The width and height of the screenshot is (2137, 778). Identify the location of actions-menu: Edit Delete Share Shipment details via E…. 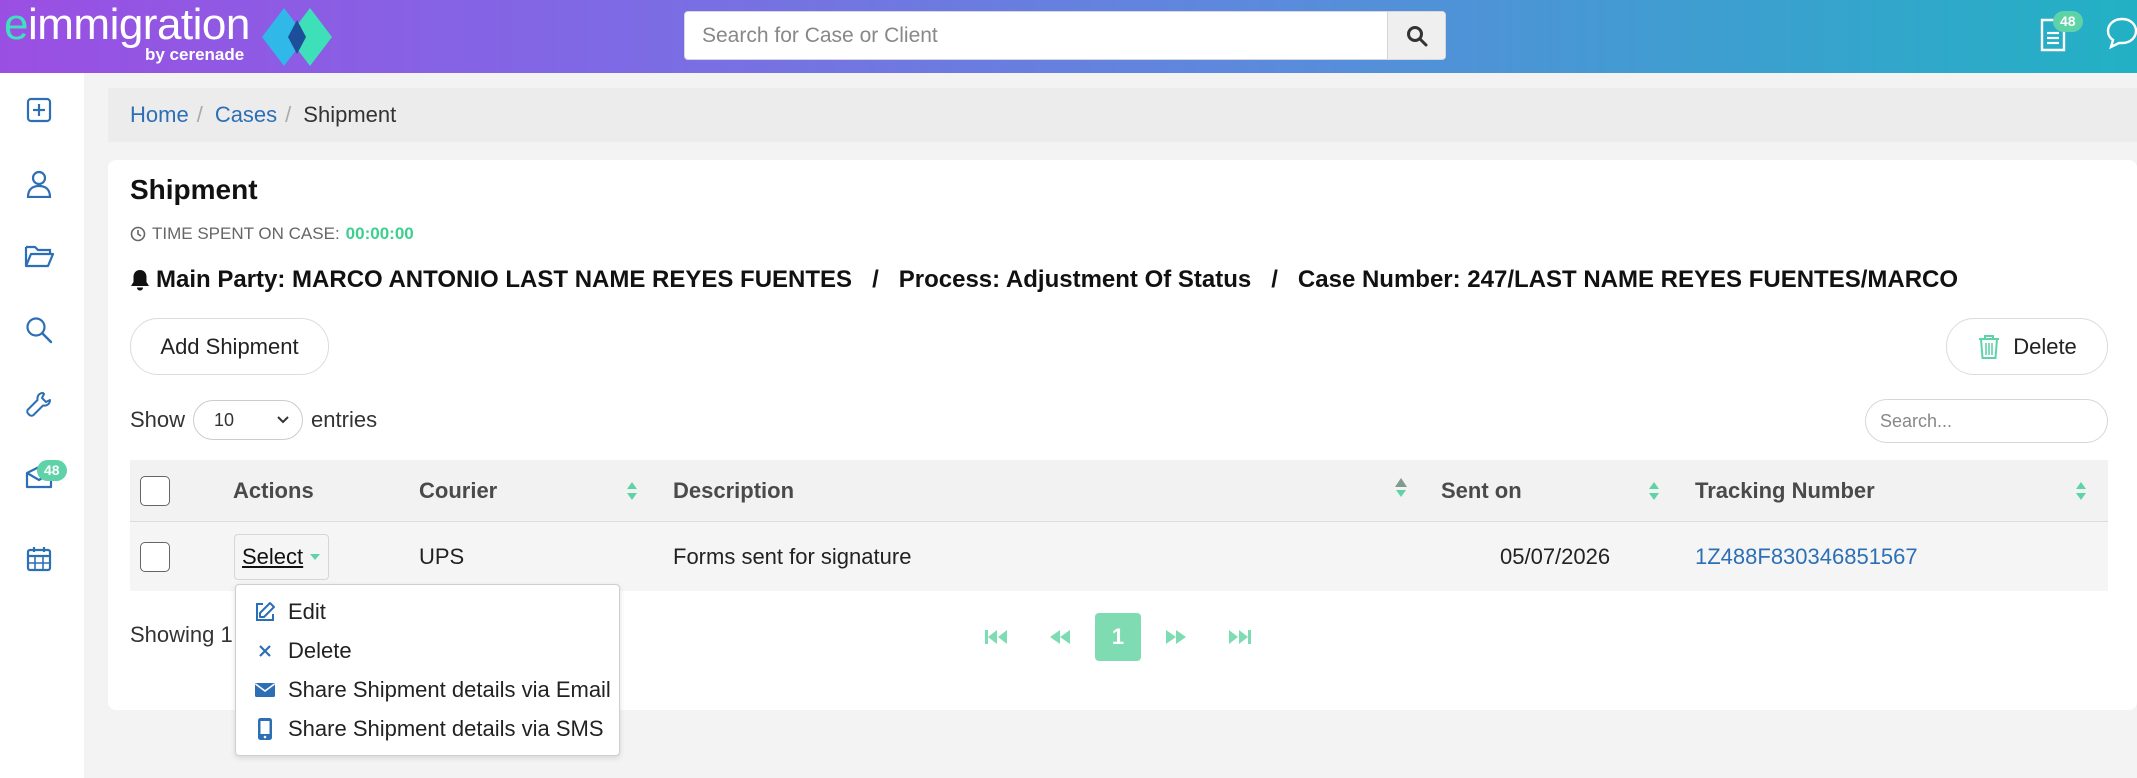
(427, 670).